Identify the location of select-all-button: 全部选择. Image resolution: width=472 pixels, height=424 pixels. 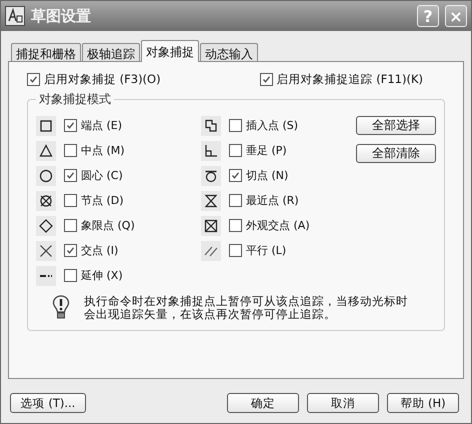
(396, 125).